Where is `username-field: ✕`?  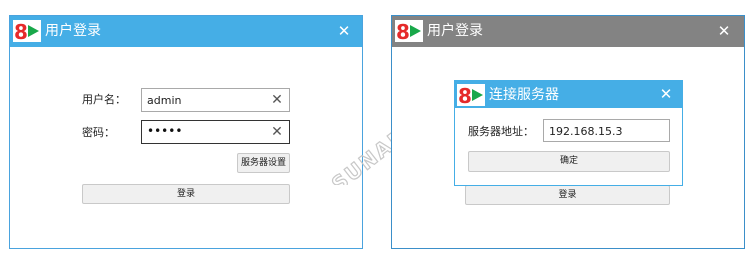 username-field: ✕ is located at coordinates (215, 100).